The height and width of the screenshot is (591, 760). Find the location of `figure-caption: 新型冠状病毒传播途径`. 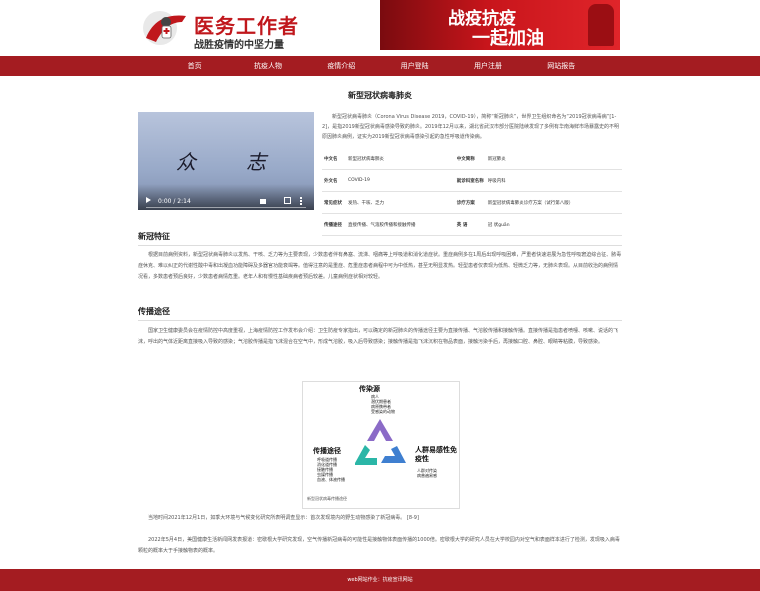

figure-caption: 新型冠状病毒传播途径 is located at coordinates (327, 498).